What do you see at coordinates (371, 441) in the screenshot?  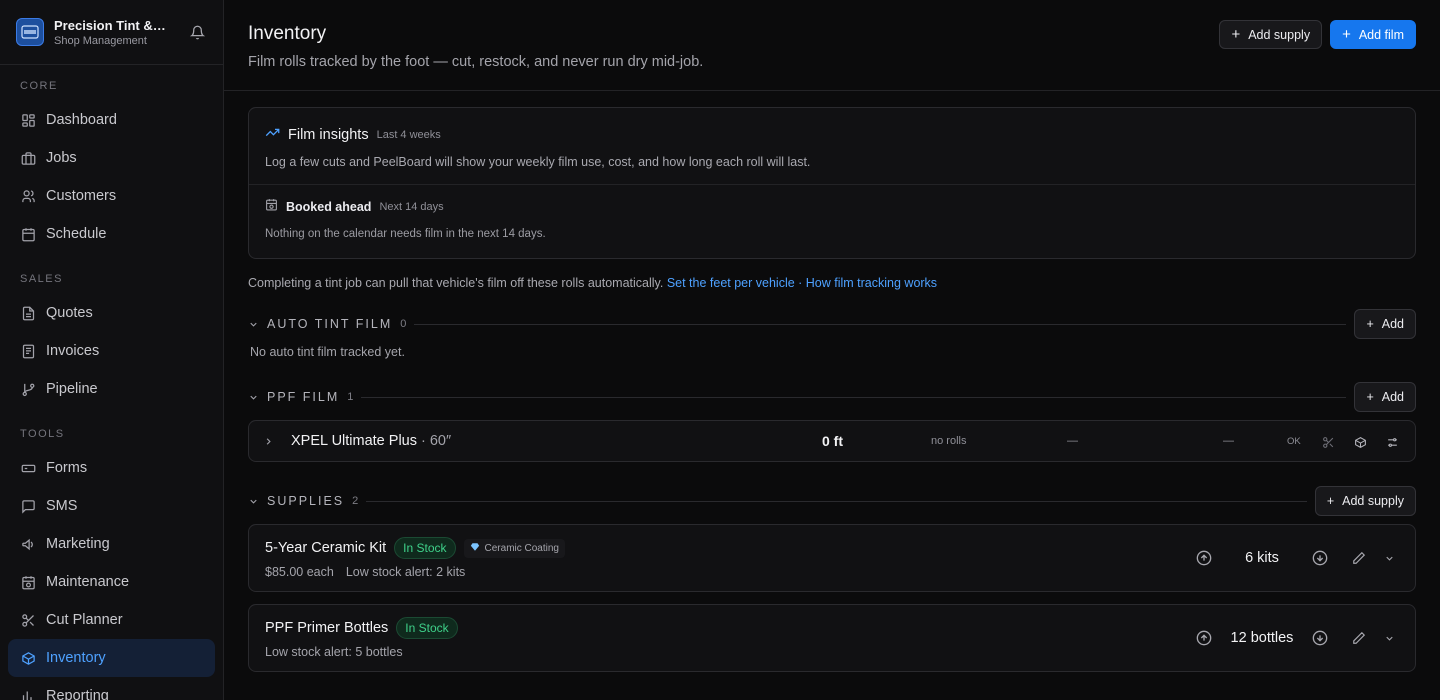 I see `film-name: XPEL Ultimate Plus · 60″` at bounding box center [371, 441].